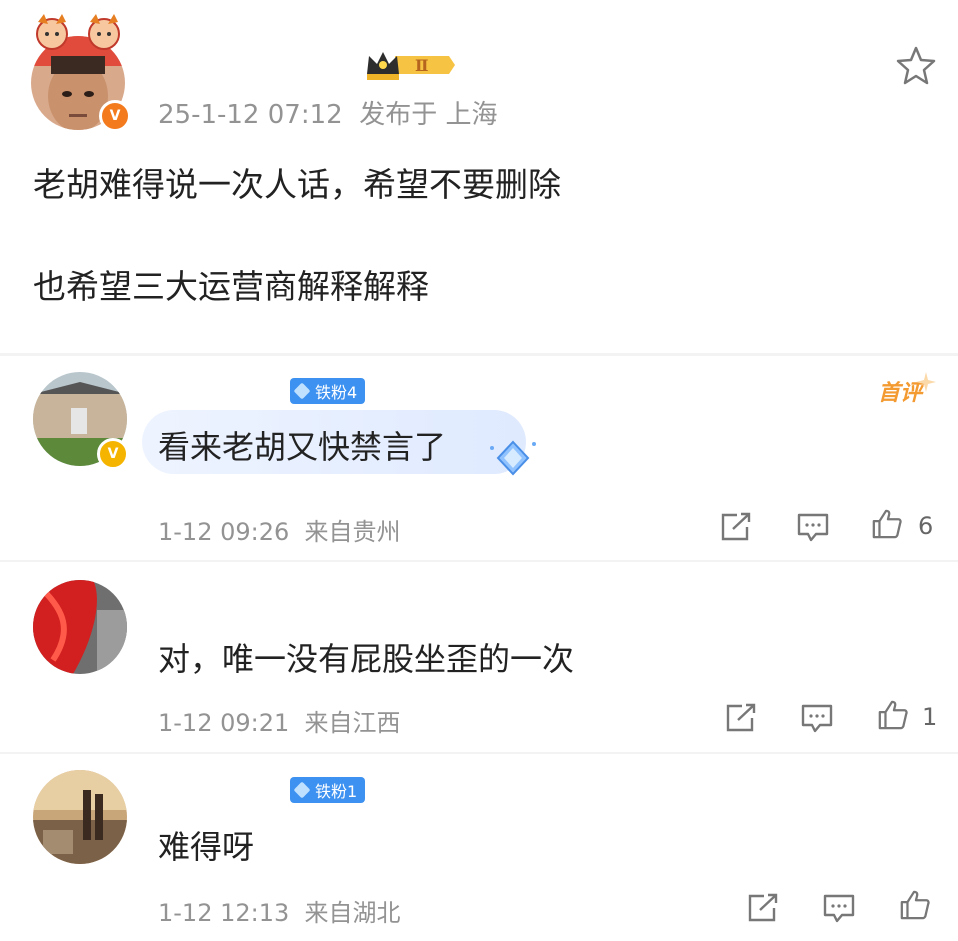 The width and height of the screenshot is (958, 941). What do you see at coordinates (224, 913) in the screenshot?
I see `comment-time: 1-12 12:13` at bounding box center [224, 913].